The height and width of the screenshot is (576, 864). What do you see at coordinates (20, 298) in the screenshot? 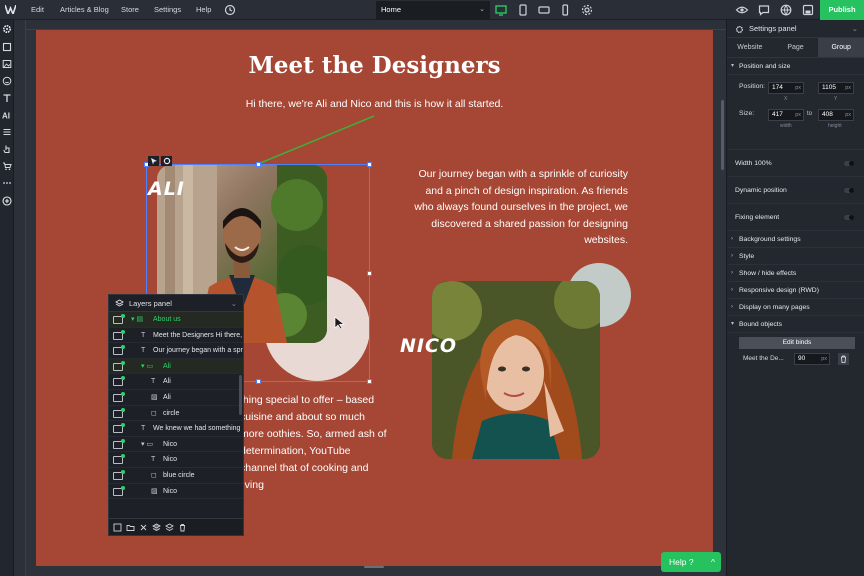
I see `vertical-ruler` at bounding box center [20, 298].